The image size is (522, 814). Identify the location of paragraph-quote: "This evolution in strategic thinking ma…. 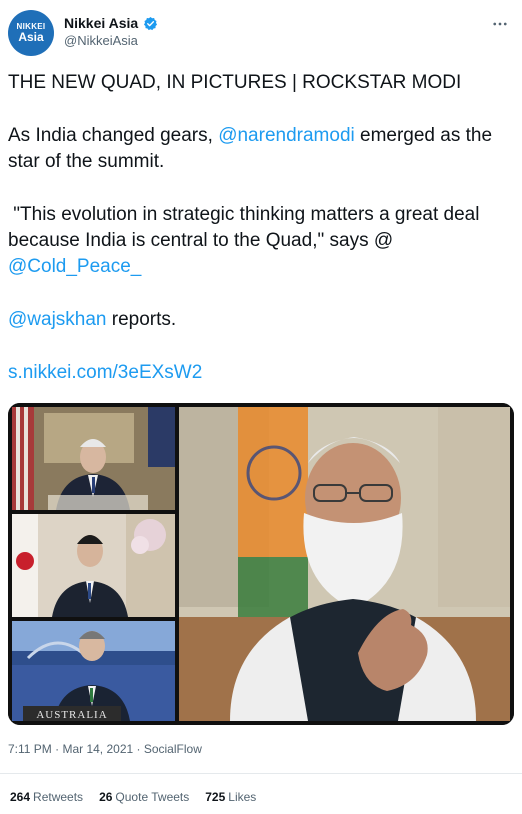
(258, 241).